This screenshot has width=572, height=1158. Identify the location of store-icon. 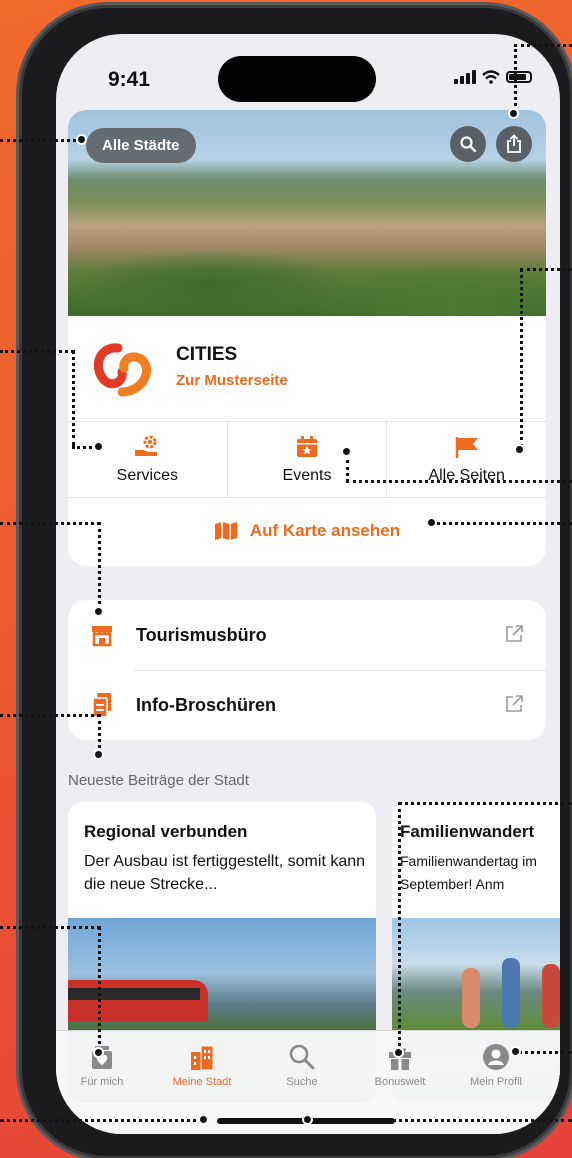
(102, 636).